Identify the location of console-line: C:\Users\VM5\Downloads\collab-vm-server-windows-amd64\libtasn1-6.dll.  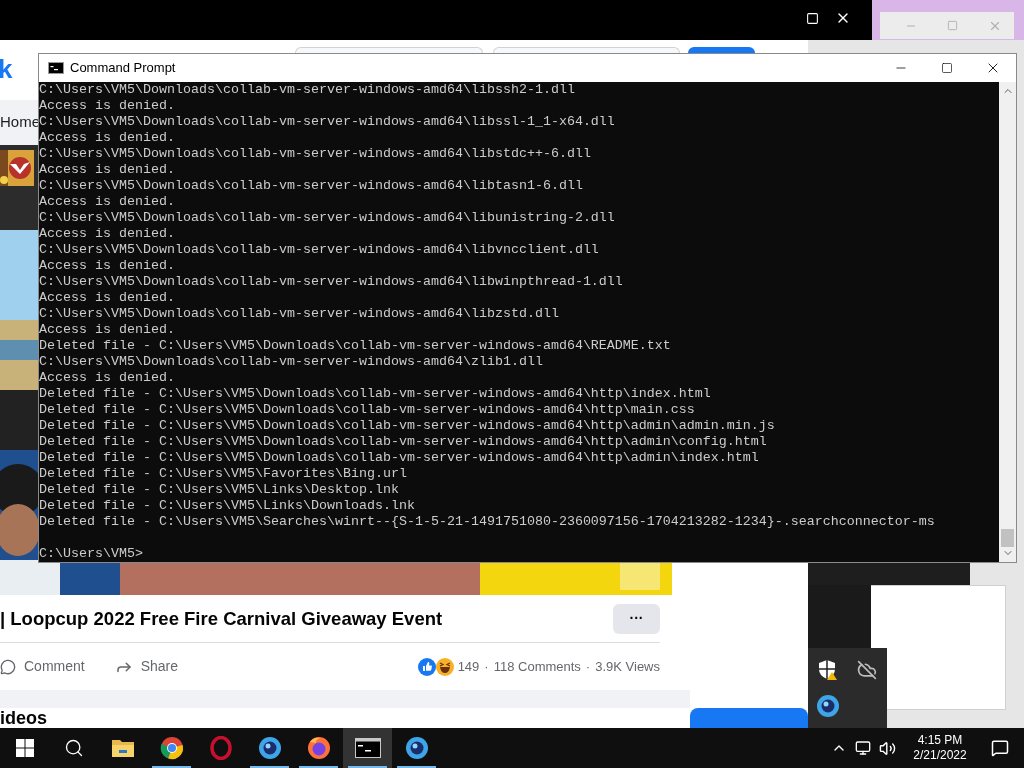
(311, 186).